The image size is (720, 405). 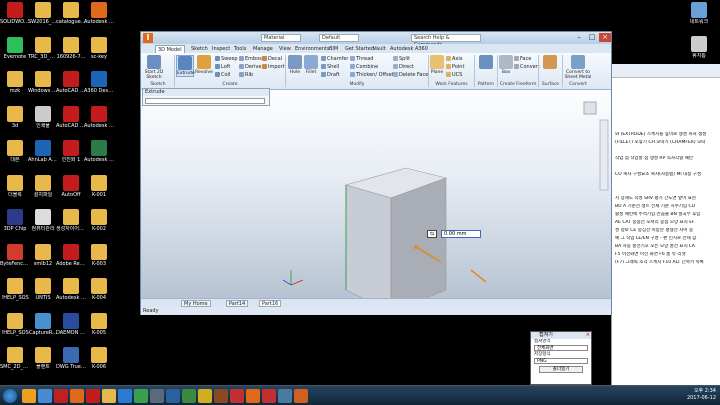 What do you see at coordinates (437, 65) in the screenshot?
I see `plane-button: Plane` at bounding box center [437, 65].